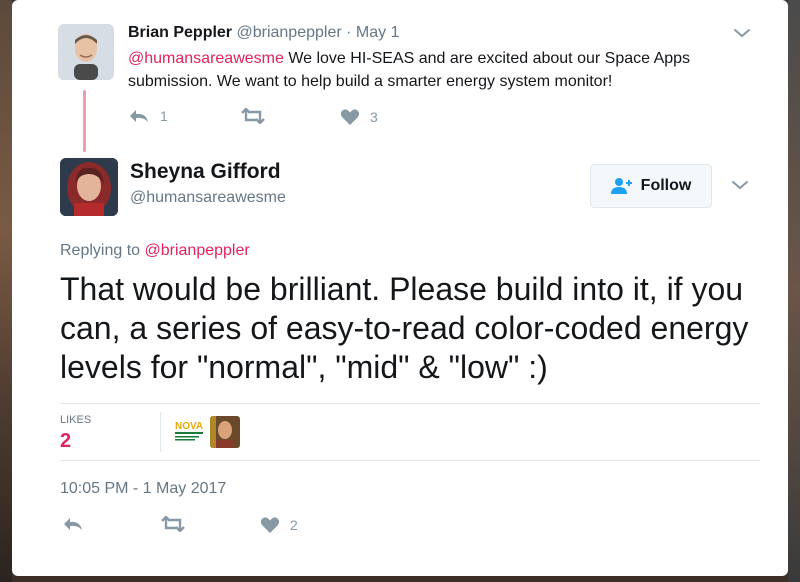 This screenshot has width=800, height=582. What do you see at coordinates (288, 32) in the screenshot?
I see `author-handle: @brianpeppler` at bounding box center [288, 32].